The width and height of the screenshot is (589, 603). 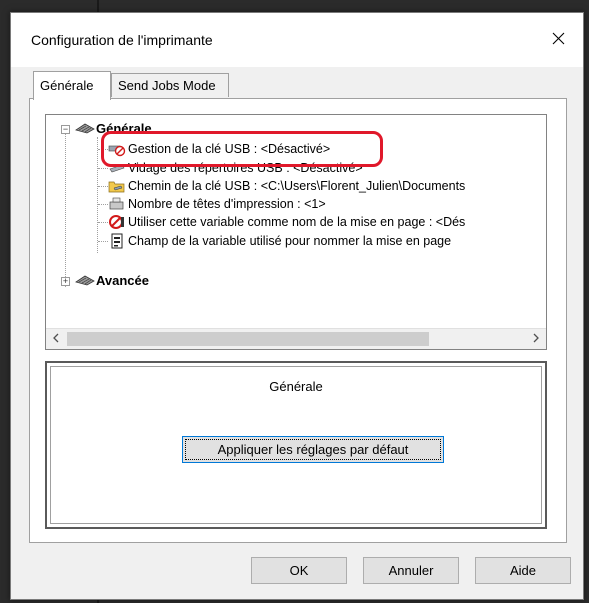 I want to click on scroll-left-button, so click(x=56, y=339).